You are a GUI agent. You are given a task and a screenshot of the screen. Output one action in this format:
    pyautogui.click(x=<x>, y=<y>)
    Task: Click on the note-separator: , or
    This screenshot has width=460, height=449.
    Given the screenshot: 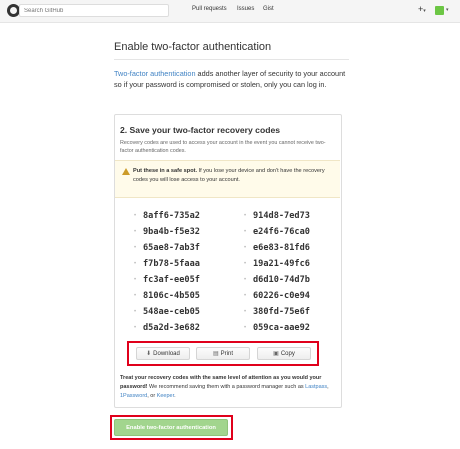 What is the action you would take?
    pyautogui.click(x=152, y=396)
    